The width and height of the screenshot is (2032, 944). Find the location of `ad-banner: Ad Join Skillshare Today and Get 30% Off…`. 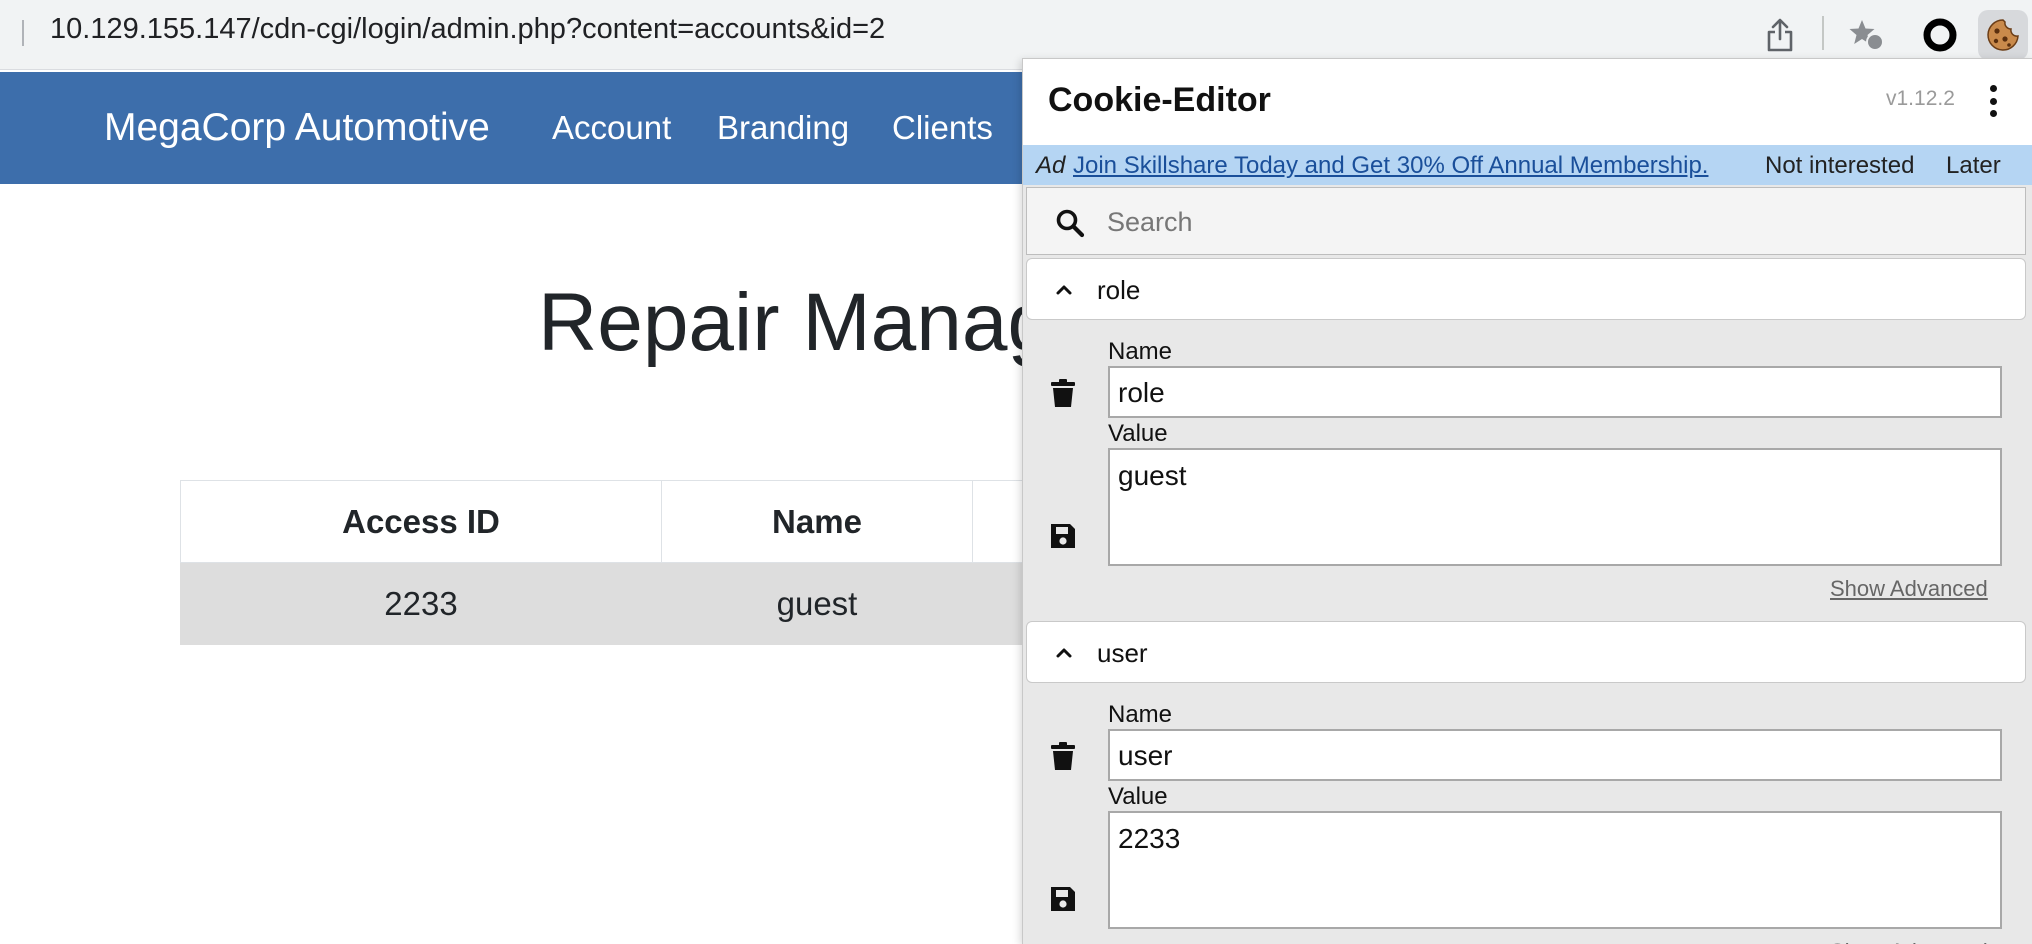

ad-banner: Ad Join Skillshare Today and Get 30% Off… is located at coordinates (1527, 165).